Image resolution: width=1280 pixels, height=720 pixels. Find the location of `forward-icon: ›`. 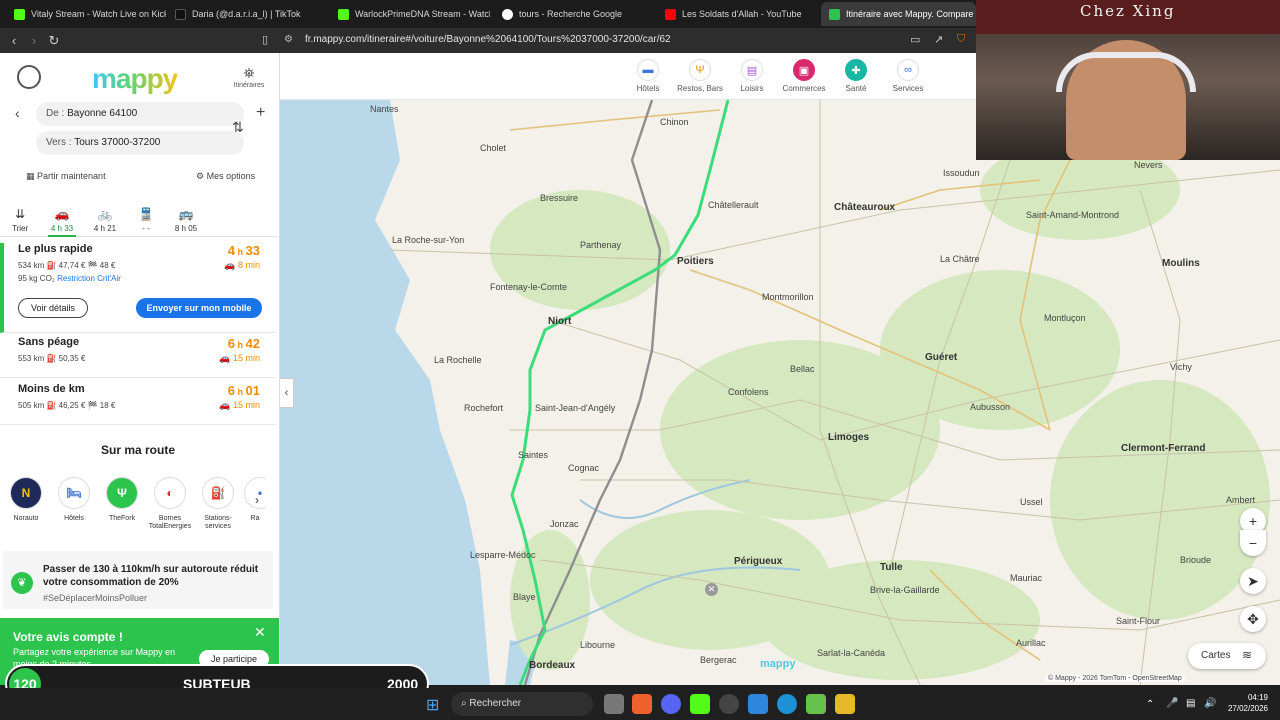

forward-icon: › is located at coordinates (34, 40).